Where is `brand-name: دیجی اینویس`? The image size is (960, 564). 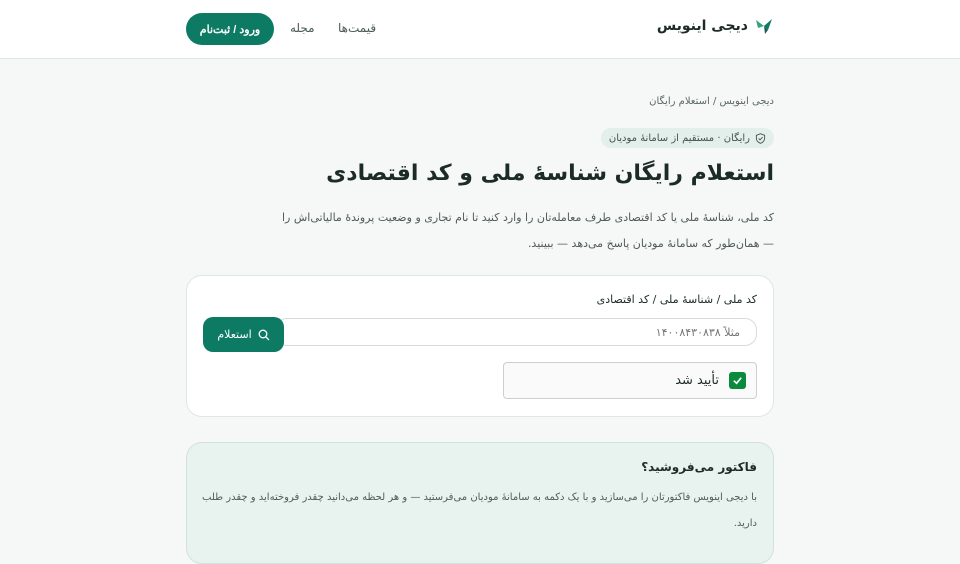
brand-name: دیجی اینویس is located at coordinates (702, 26).